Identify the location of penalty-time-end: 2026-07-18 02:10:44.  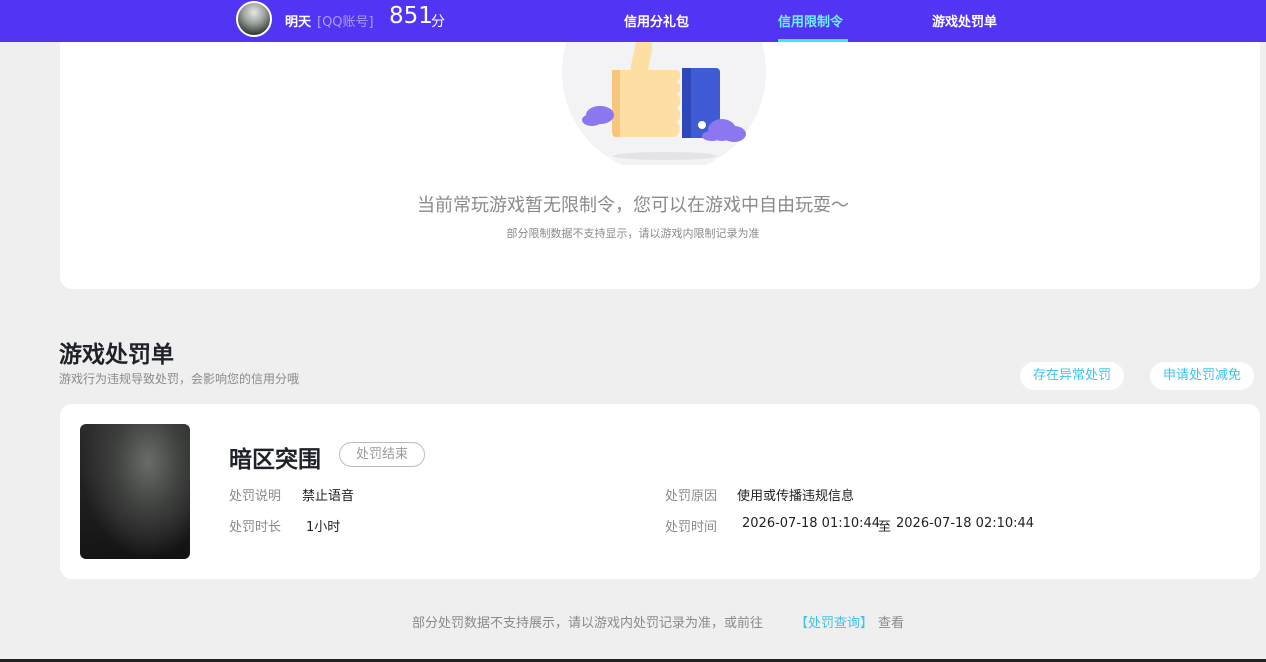
(965, 523).